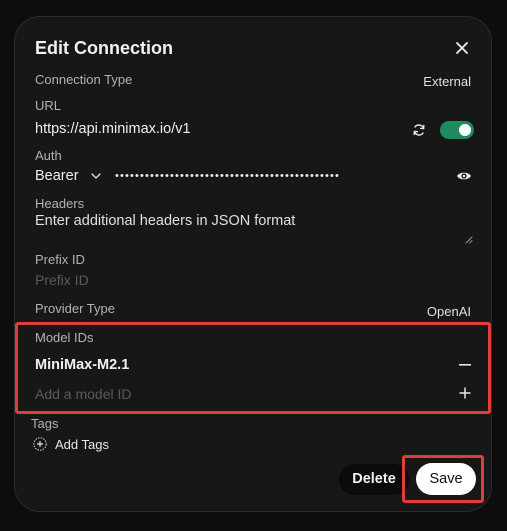  Describe the element at coordinates (83, 394) in the screenshot. I see `add-model-id-input: Add a model ID` at that location.